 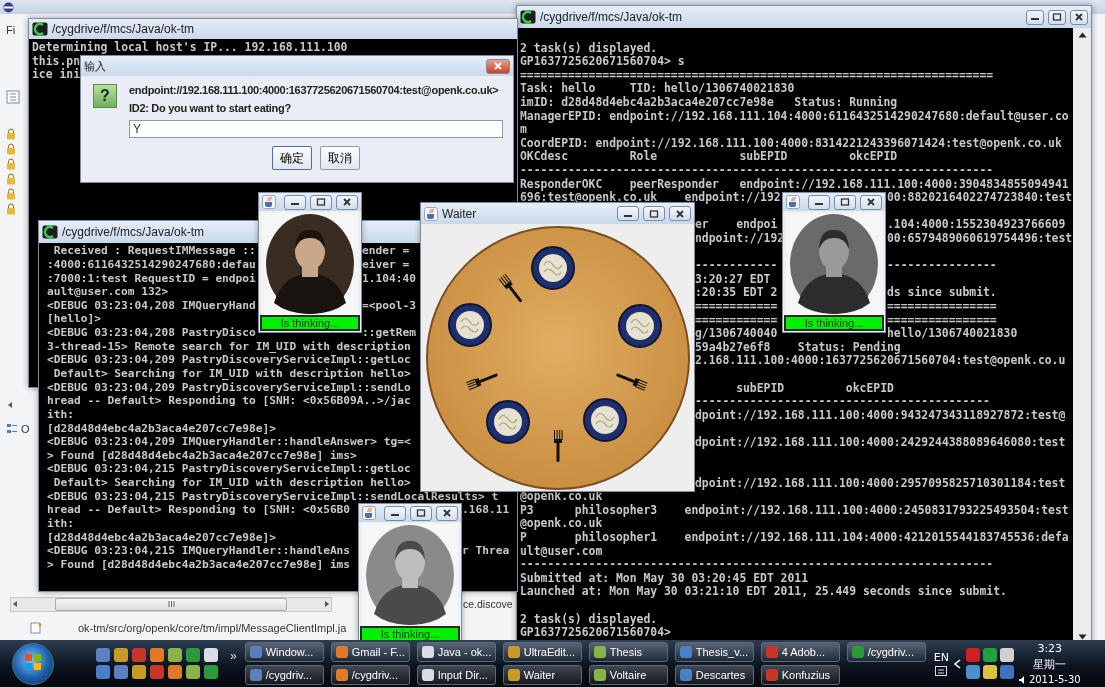 I want to click on vertical-scrollbar, so click(x=1082, y=334).